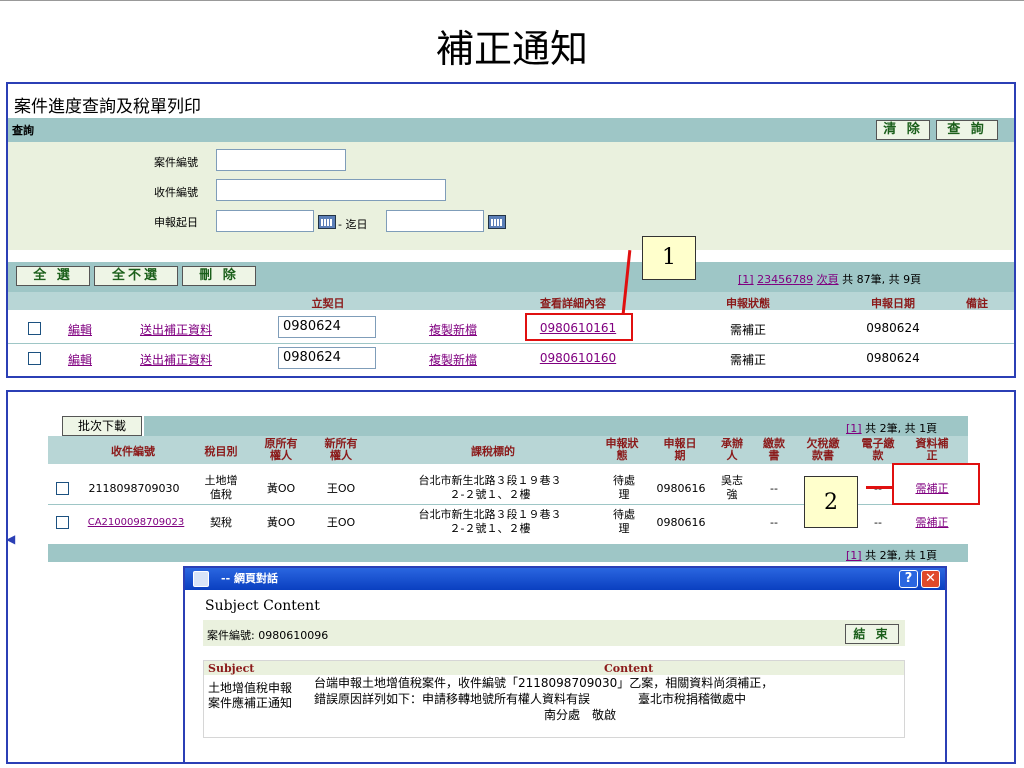 The height and width of the screenshot is (768, 1024). Describe the element at coordinates (932, 449) in the screenshot. I see `col-supplement: 資料補 正` at that location.